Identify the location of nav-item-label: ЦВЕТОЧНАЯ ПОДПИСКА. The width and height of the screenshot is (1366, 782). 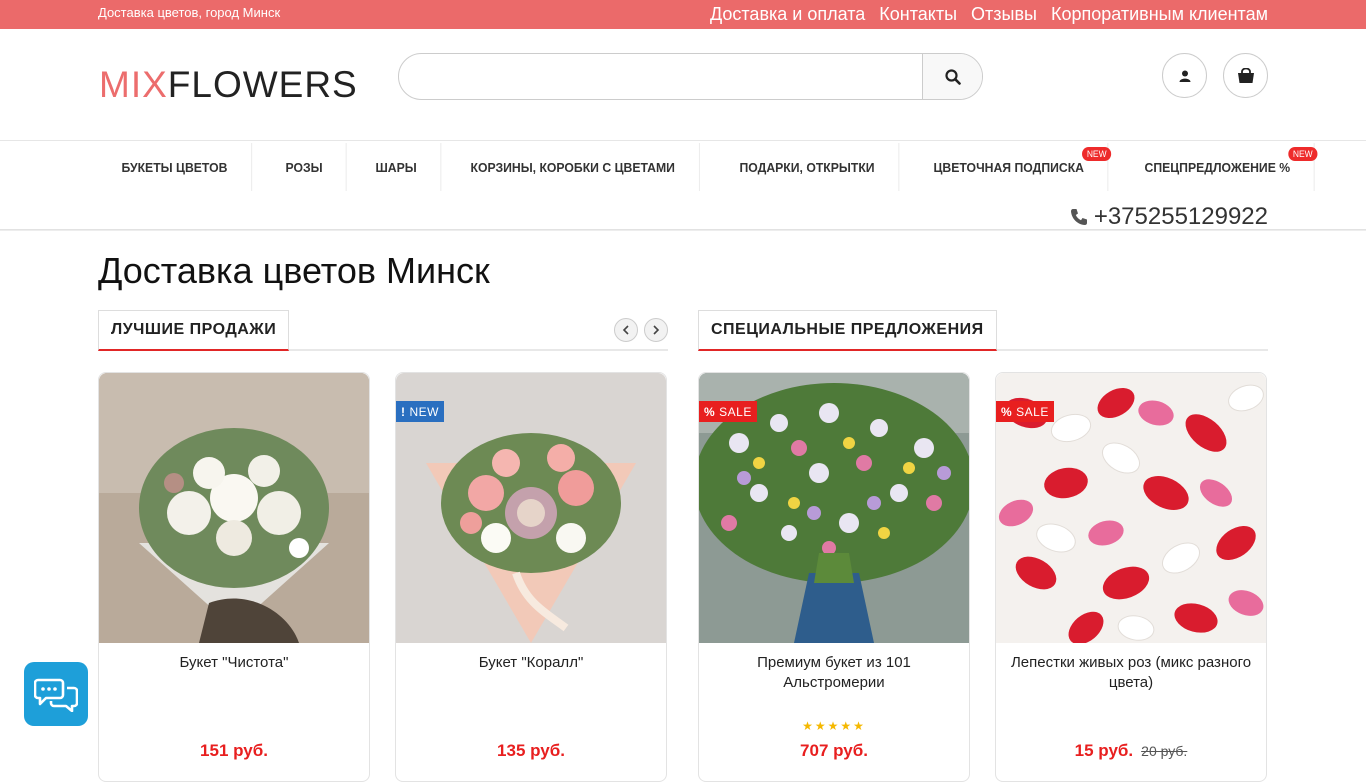
(1009, 167).